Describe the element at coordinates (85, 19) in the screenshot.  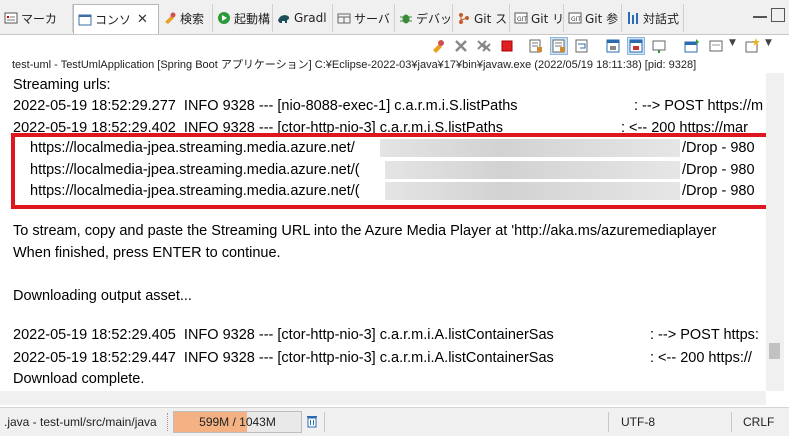
I see `console-icon` at that location.